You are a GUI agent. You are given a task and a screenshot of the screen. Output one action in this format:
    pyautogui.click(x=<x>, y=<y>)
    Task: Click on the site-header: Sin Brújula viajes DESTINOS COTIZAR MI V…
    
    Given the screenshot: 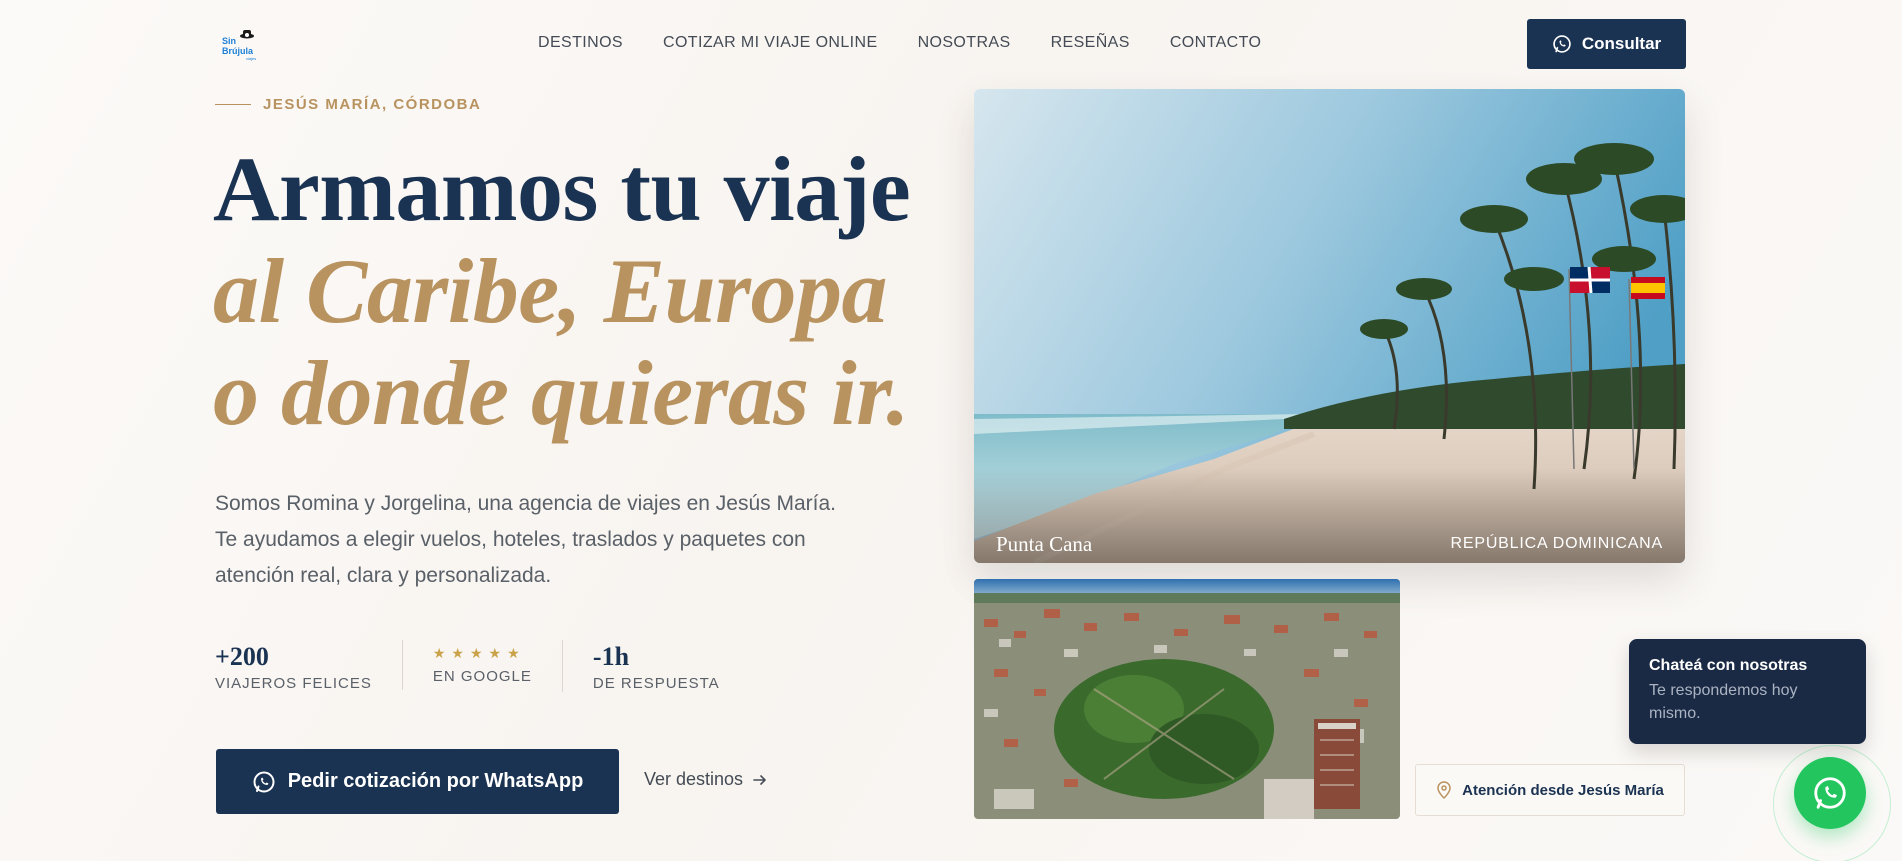 What is the action you would take?
    pyautogui.click(x=951, y=44)
    